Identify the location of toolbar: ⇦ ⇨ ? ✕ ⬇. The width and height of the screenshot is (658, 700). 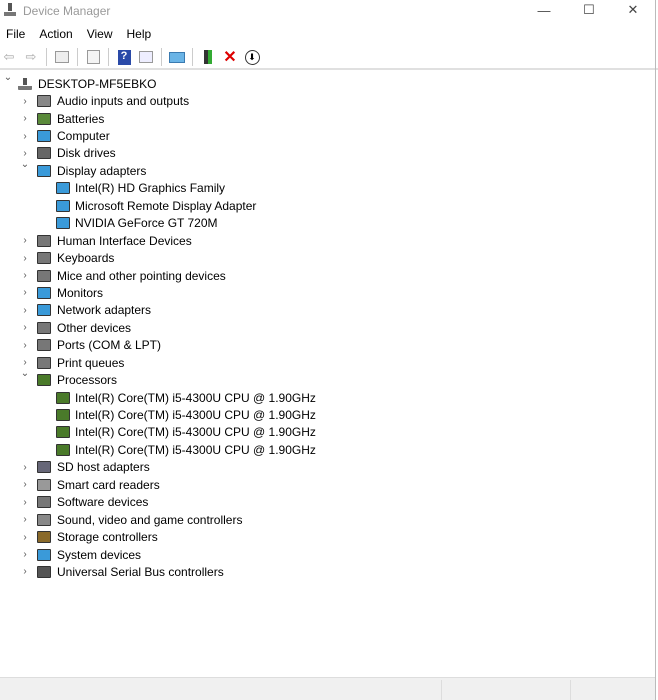
(329, 58).